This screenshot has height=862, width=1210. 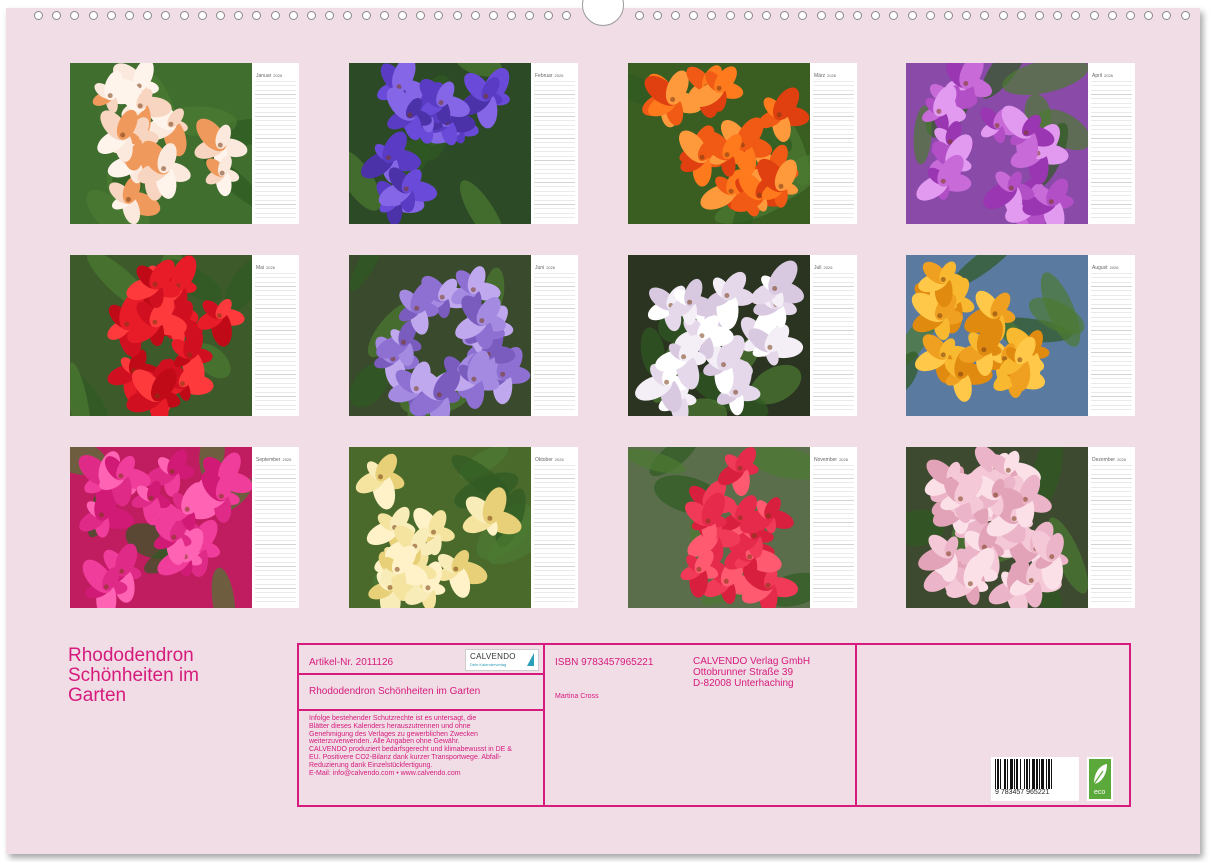 I want to click on full-title: Rhododendron Schönheiten im Garten, so click(x=395, y=691).